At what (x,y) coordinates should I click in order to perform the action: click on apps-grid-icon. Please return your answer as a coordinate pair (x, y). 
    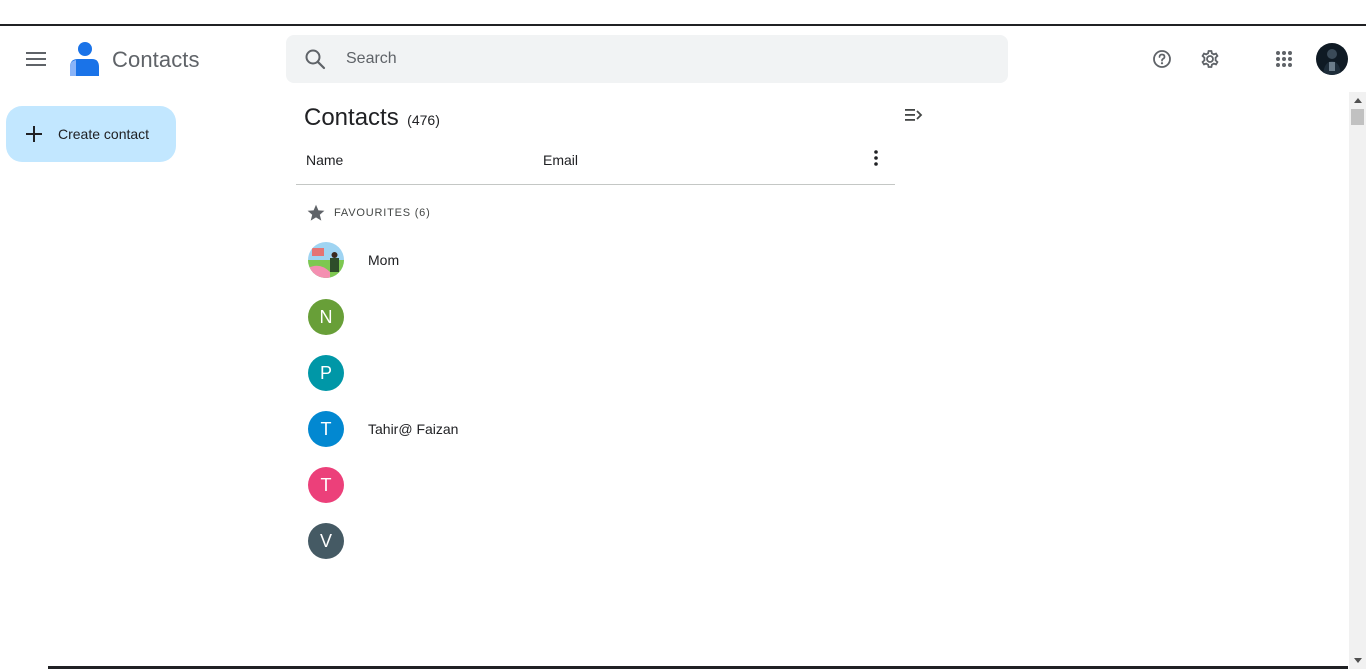
    Looking at the image, I should click on (1284, 59).